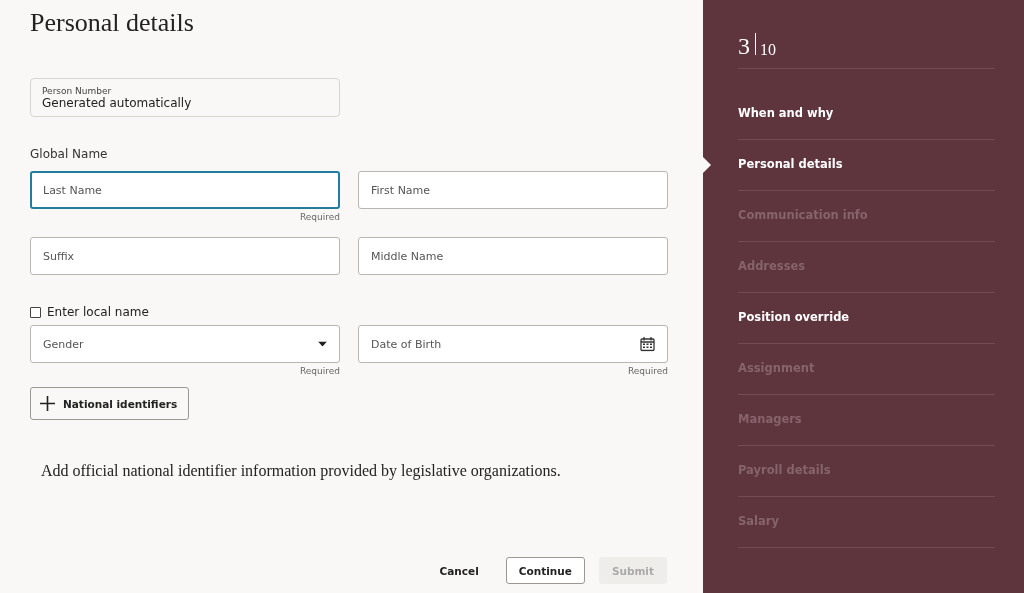 This screenshot has width=1024, height=593. What do you see at coordinates (849, 114) in the screenshot?
I see `step-item: When and why` at bounding box center [849, 114].